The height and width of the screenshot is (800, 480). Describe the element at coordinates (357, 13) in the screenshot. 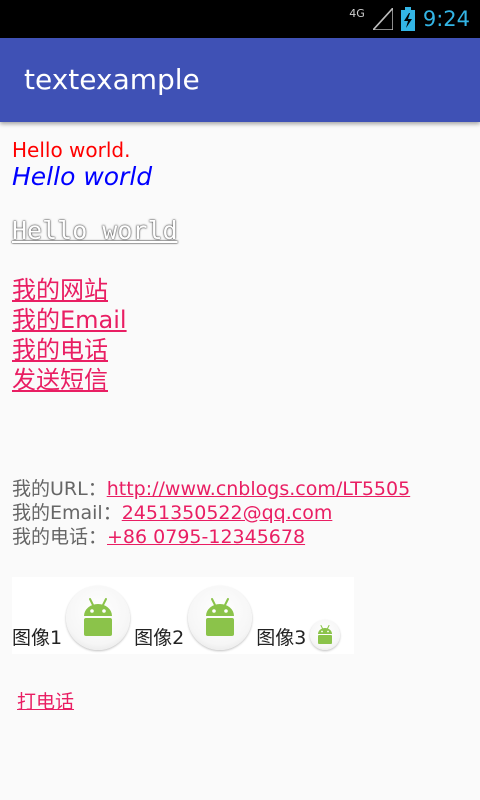

I see `network-type-label: 4G` at that location.